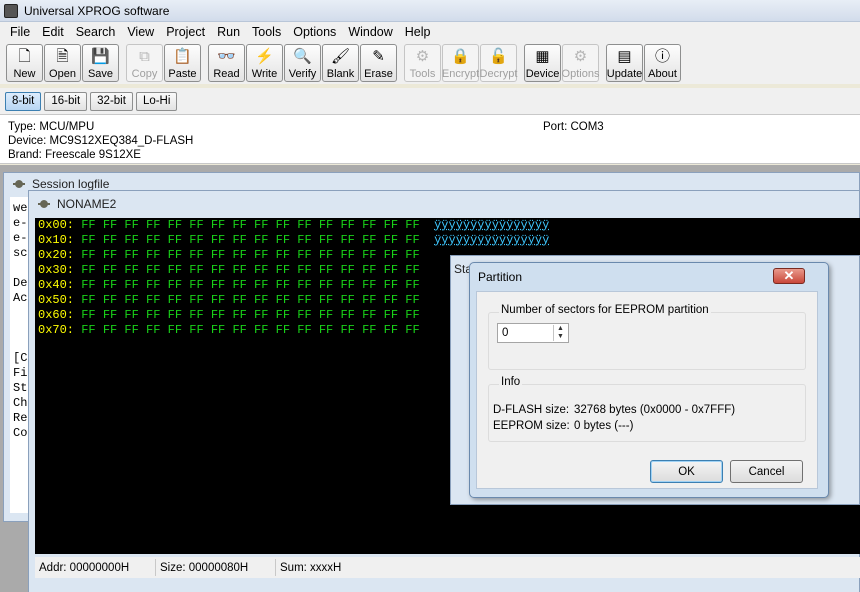  Describe the element at coordinates (66, 101) in the screenshot. I see `tab-16-bit: 16-bit` at that location.